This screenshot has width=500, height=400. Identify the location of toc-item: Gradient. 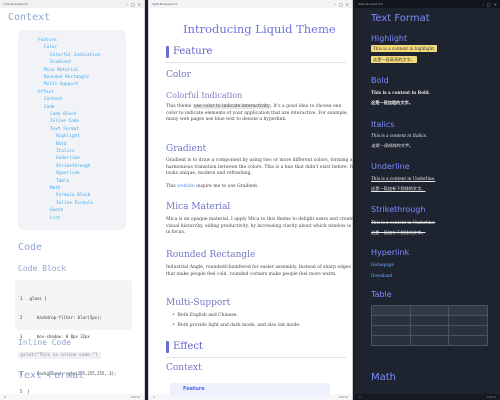
(60, 62).